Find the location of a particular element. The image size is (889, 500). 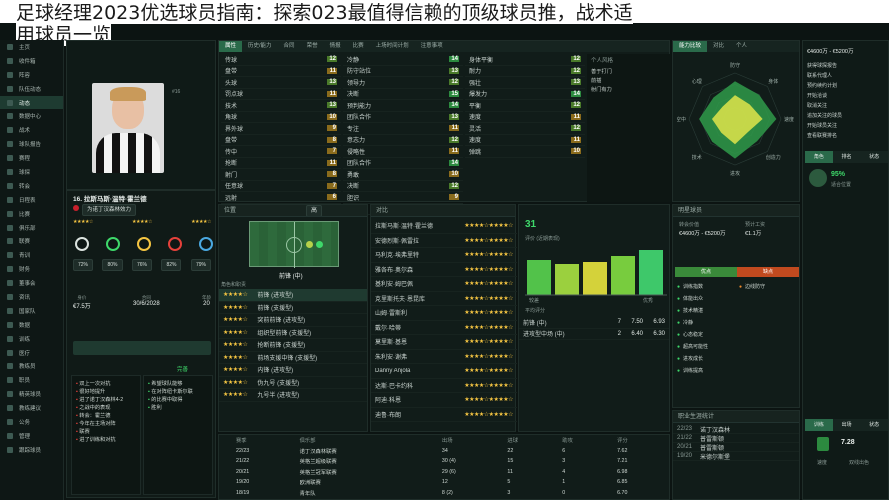

subtab: 角色 is located at coordinates (819, 157).